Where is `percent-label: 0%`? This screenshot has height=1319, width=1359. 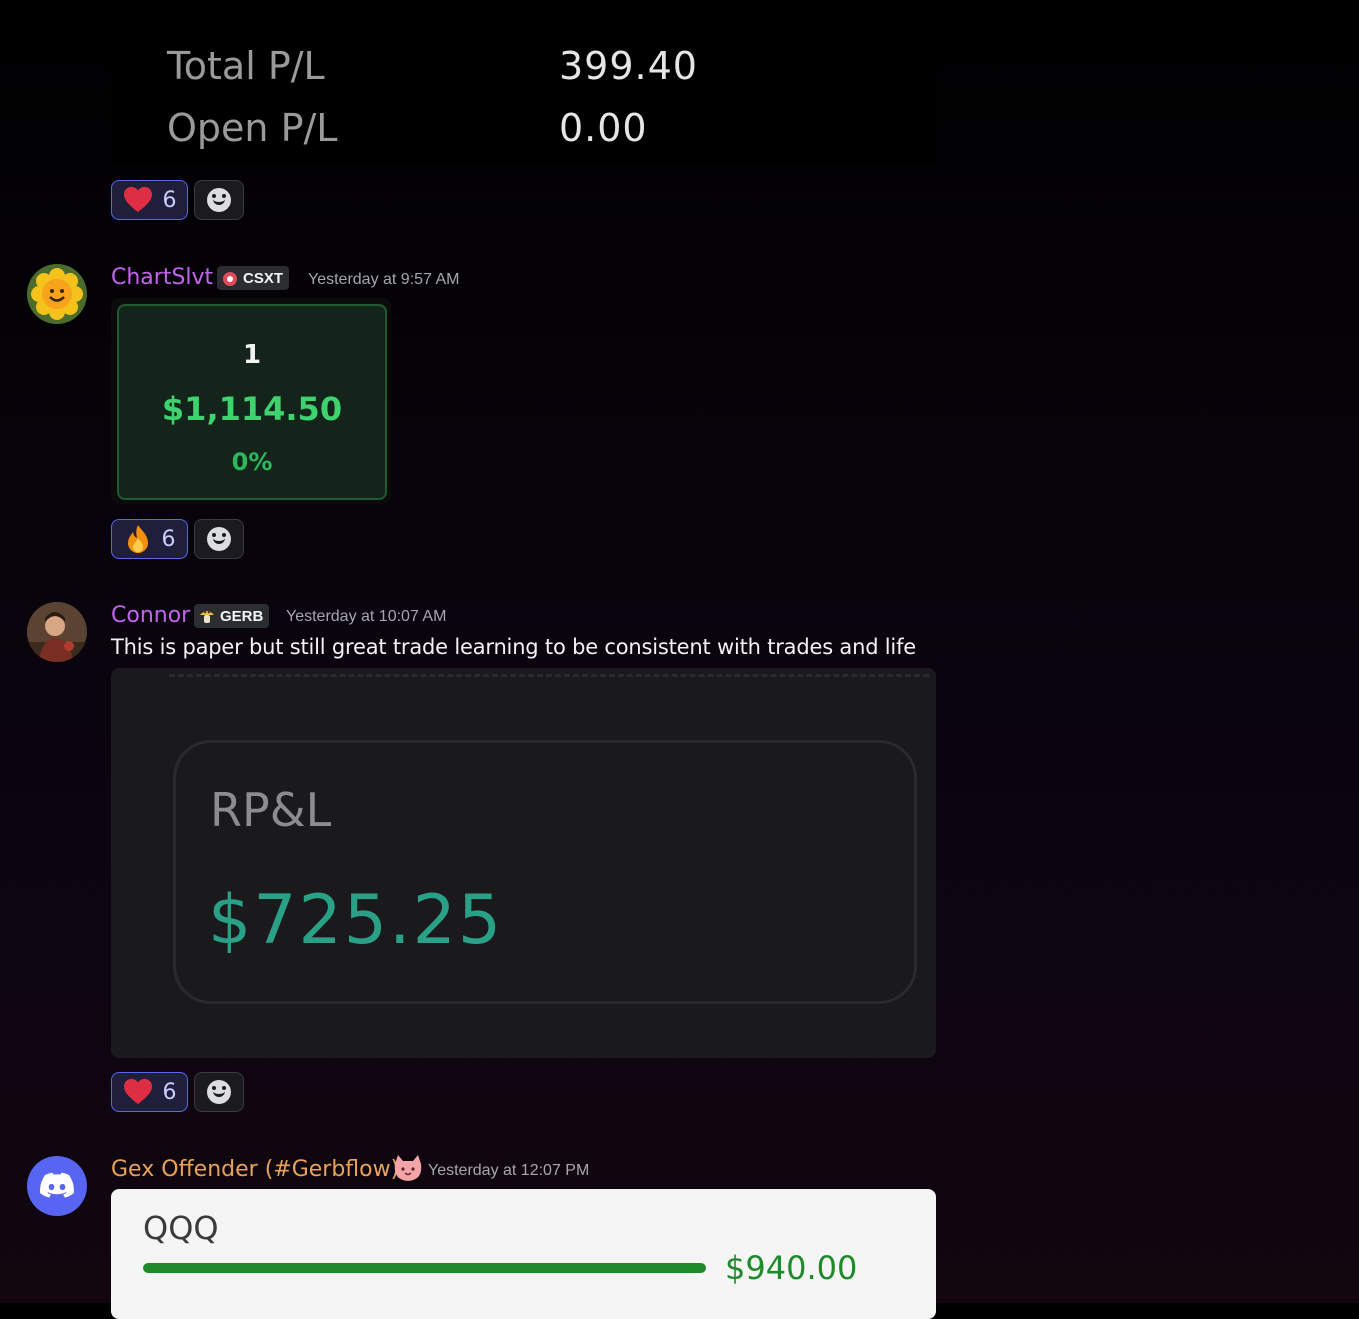 percent-label: 0% is located at coordinates (252, 462).